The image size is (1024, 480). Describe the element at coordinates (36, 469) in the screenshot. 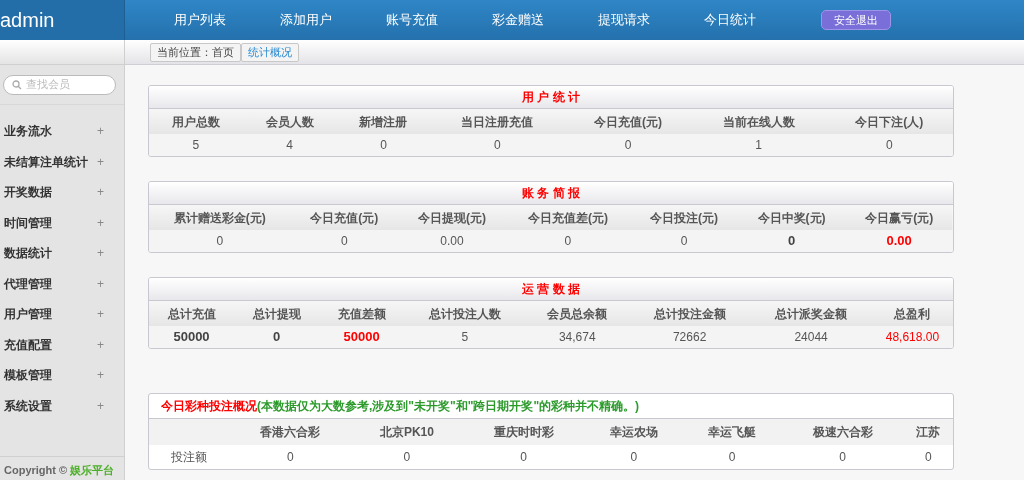

I see `copyright-text: Copyright ©` at that location.